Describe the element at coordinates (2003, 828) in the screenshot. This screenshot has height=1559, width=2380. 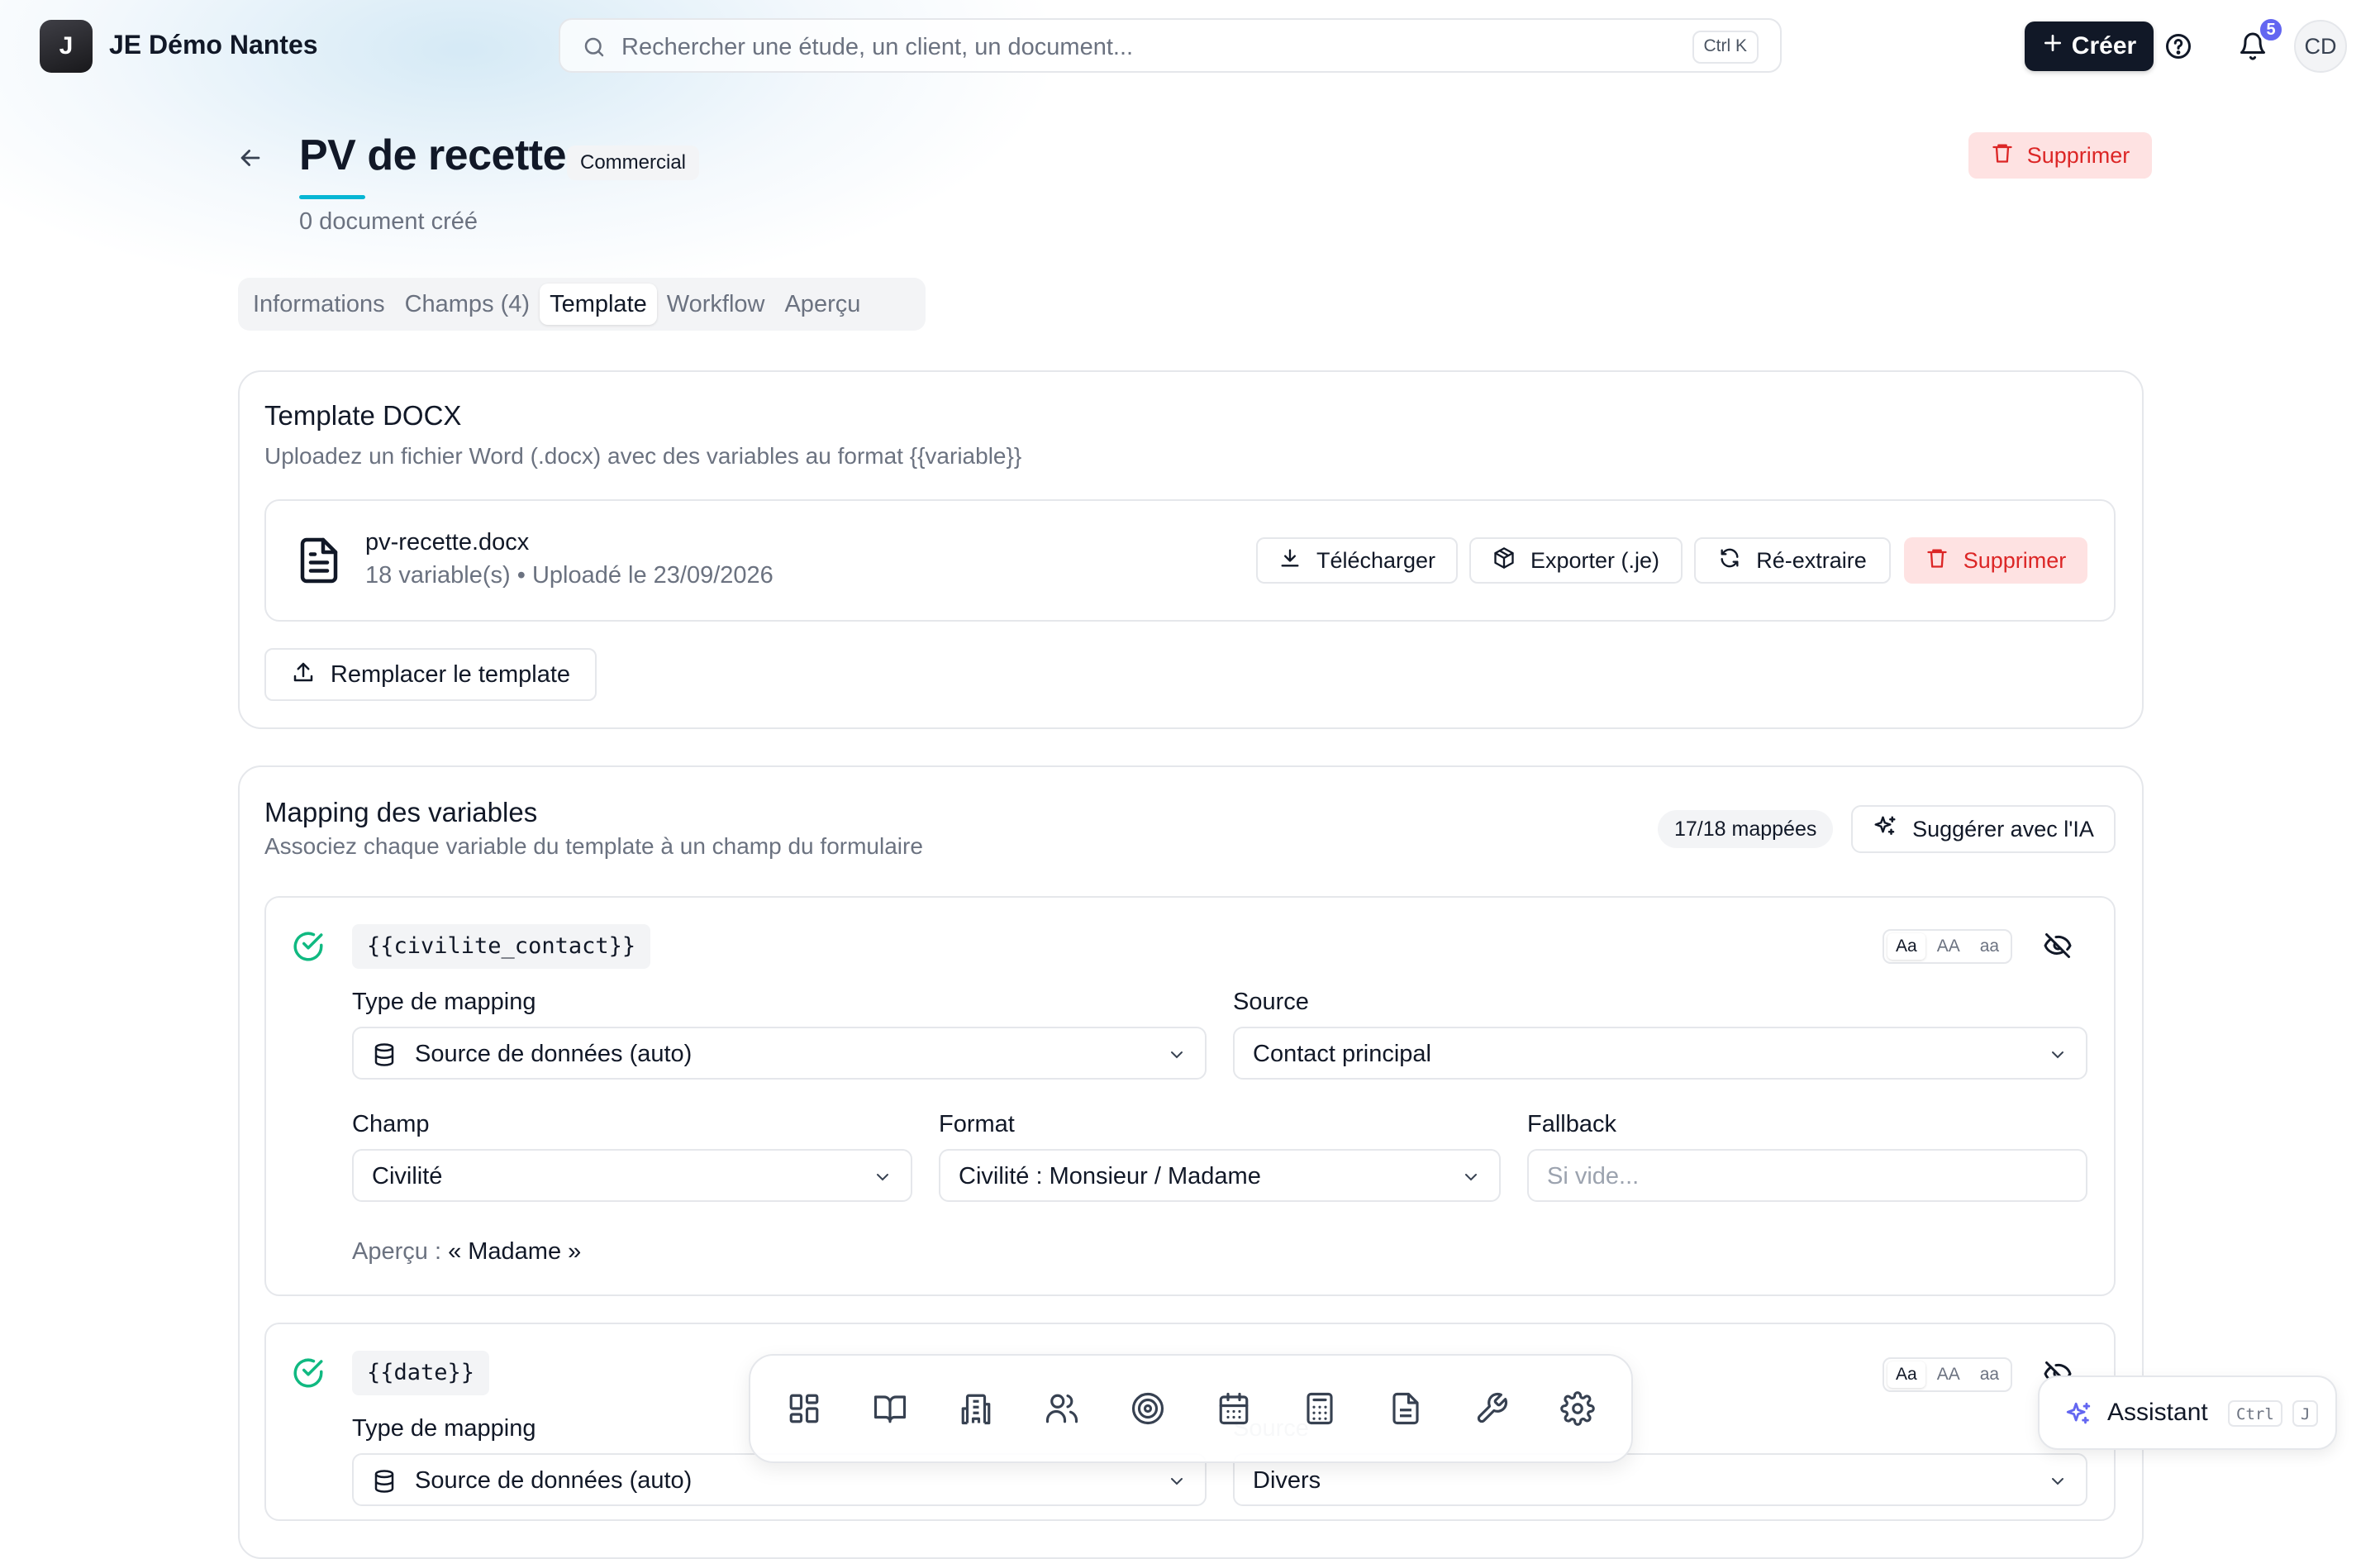
I see `suggest-ai-label: Suggérer avec l'IA` at that location.